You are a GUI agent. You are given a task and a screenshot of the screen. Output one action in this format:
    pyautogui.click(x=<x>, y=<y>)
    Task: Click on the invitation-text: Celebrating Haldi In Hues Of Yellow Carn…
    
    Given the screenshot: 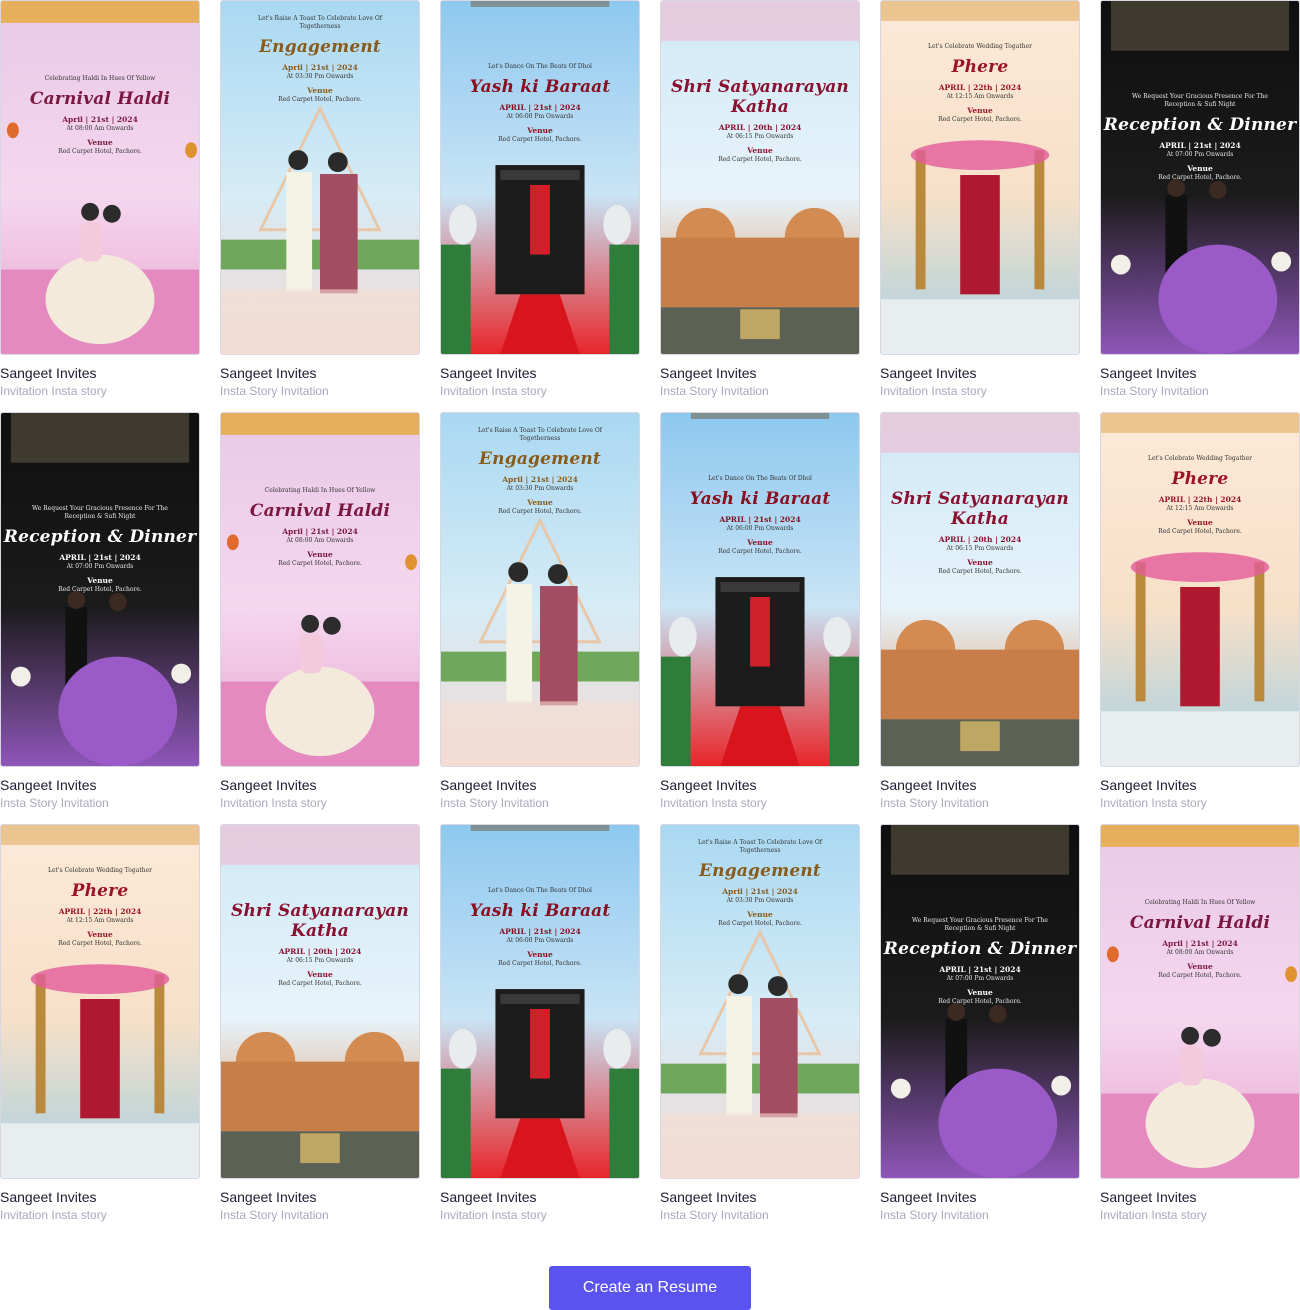 What is the action you would take?
    pyautogui.click(x=100, y=115)
    